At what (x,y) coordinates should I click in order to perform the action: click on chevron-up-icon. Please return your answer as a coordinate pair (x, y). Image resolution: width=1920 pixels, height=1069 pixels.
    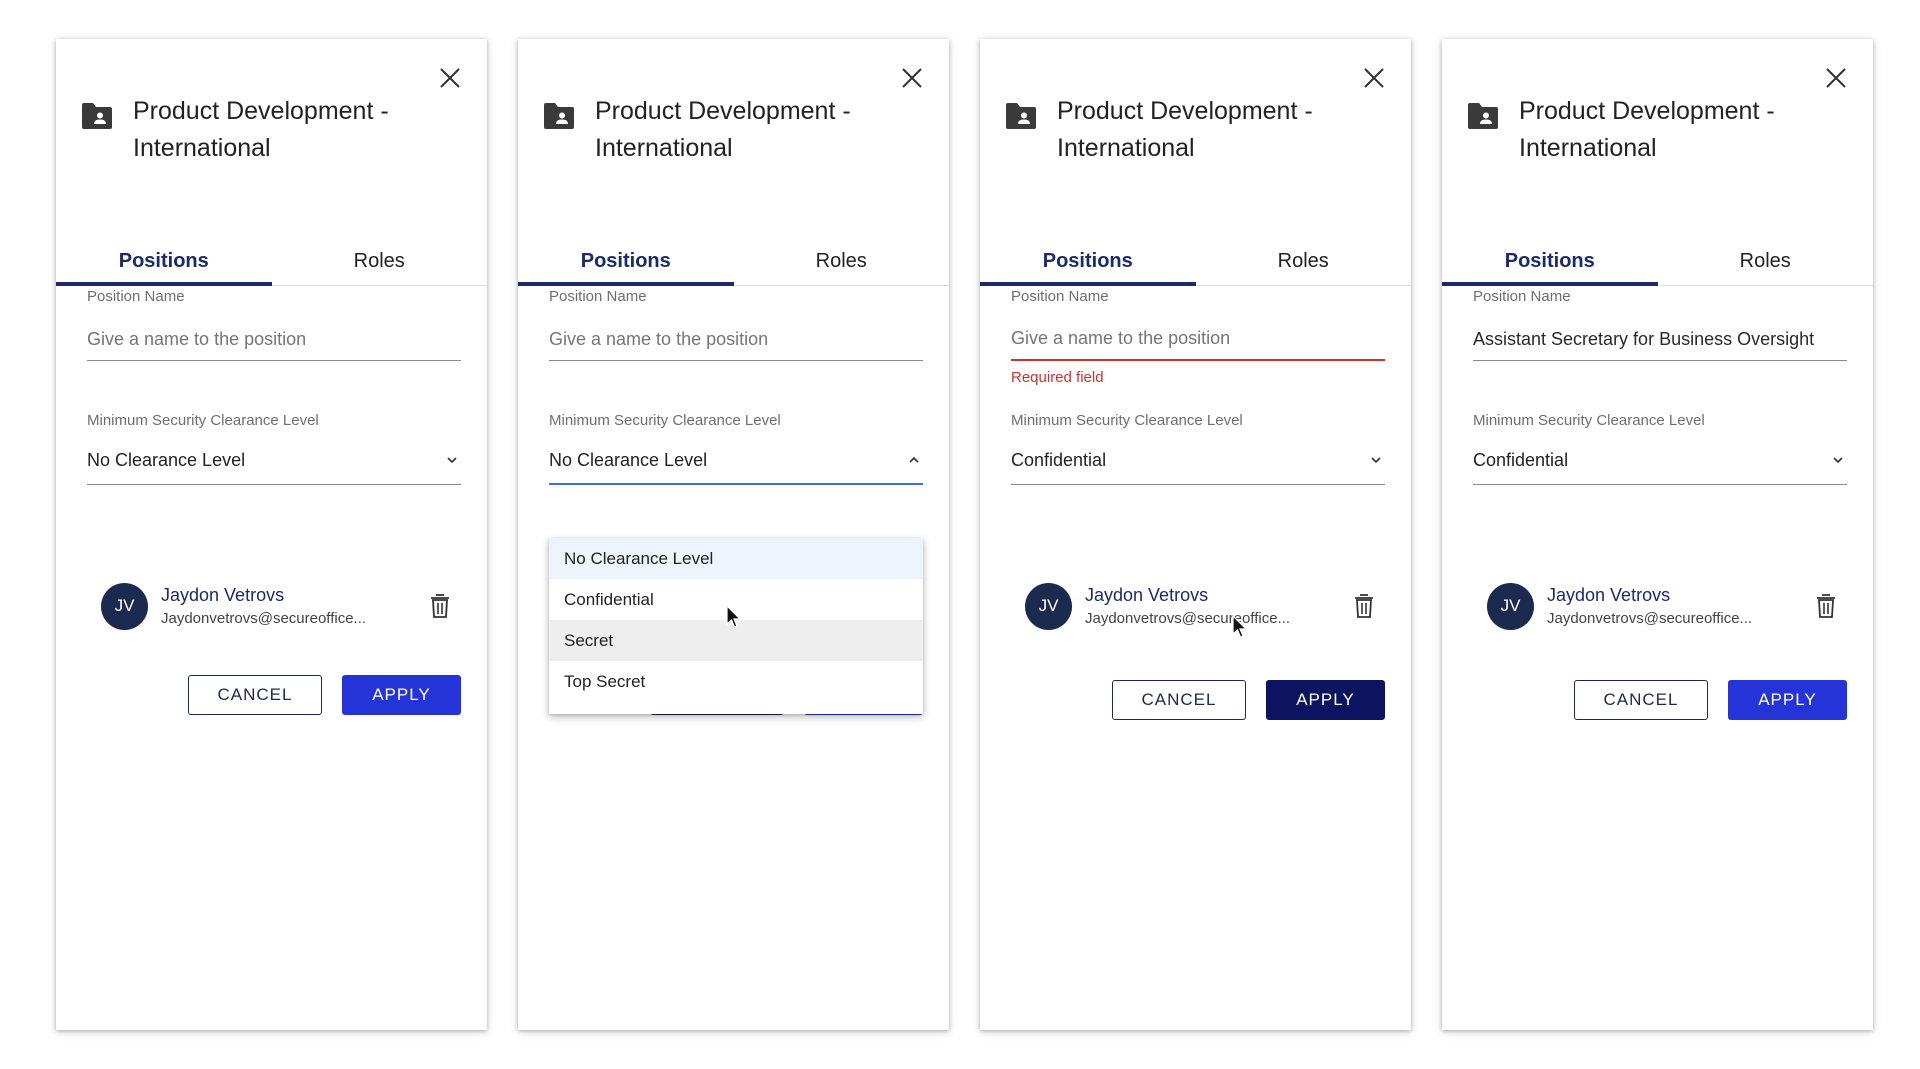
    Looking at the image, I should click on (914, 460).